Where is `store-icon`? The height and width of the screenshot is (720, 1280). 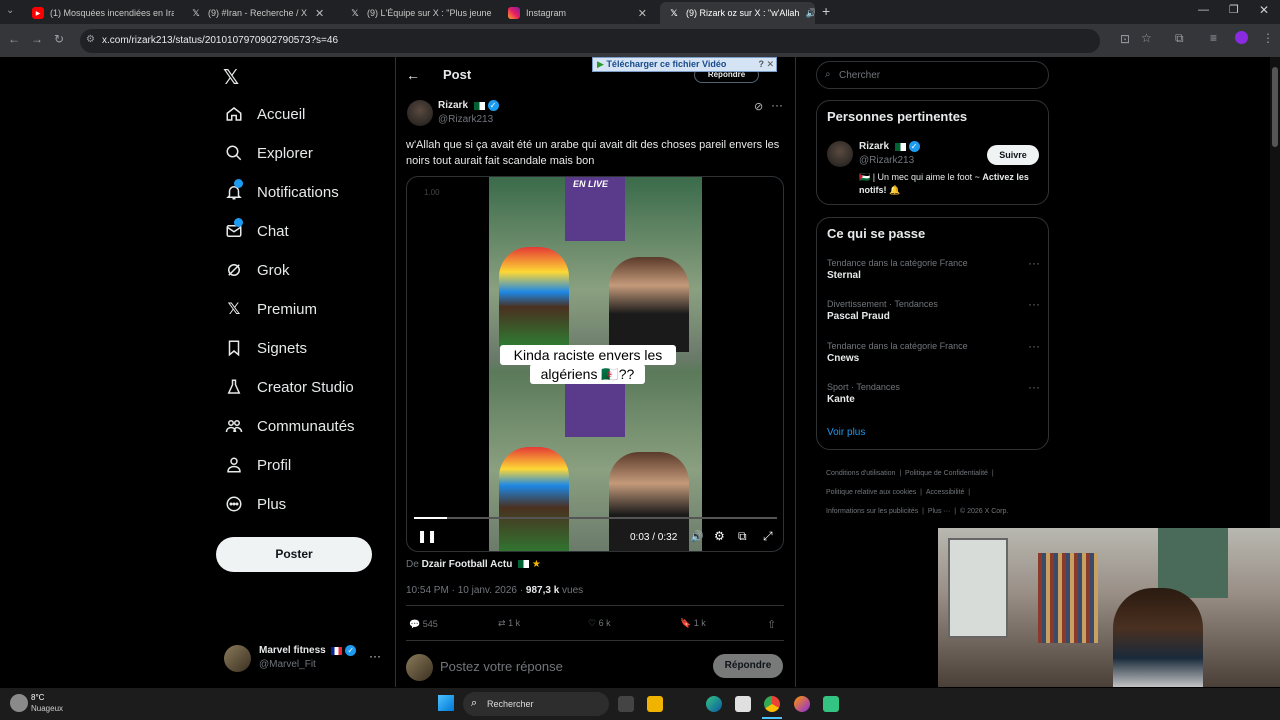 store-icon is located at coordinates (743, 704).